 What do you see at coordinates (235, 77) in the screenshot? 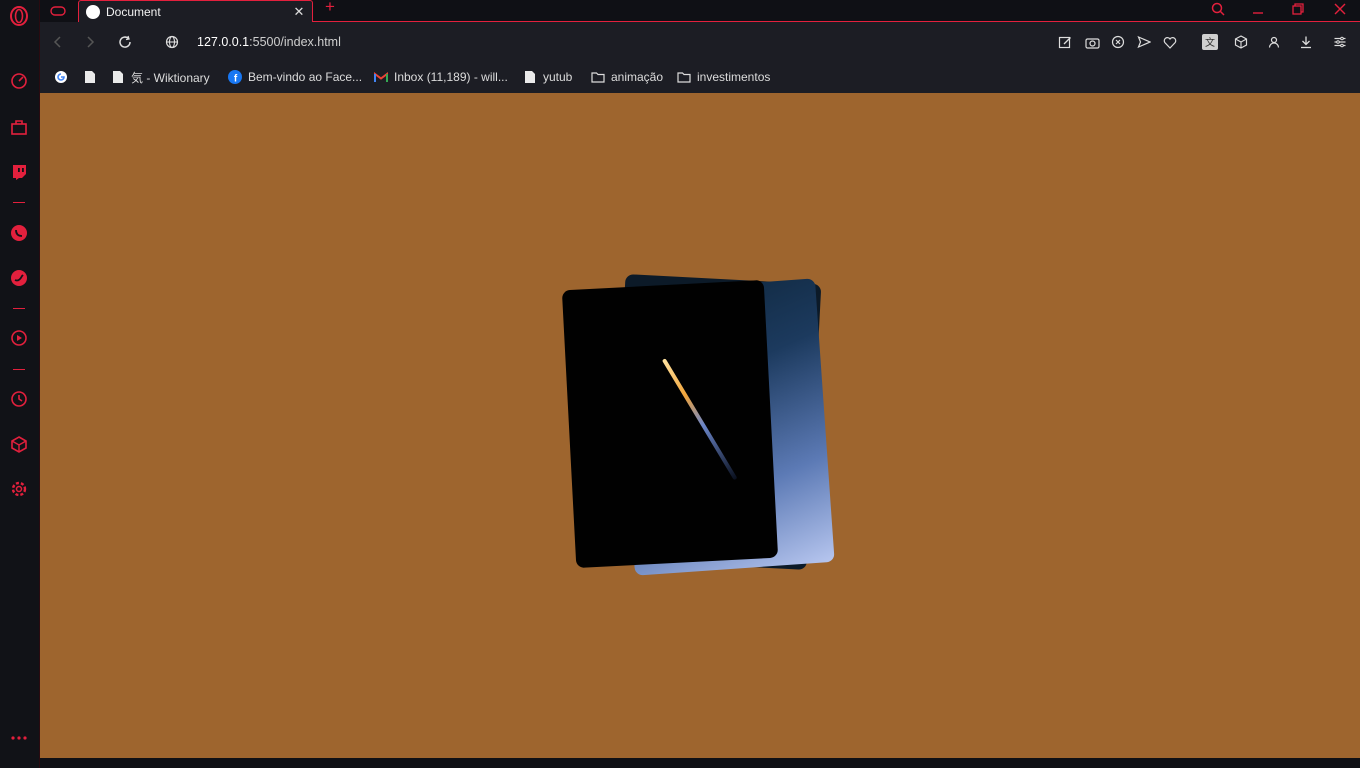
I see `facebook-icon: f` at bounding box center [235, 77].